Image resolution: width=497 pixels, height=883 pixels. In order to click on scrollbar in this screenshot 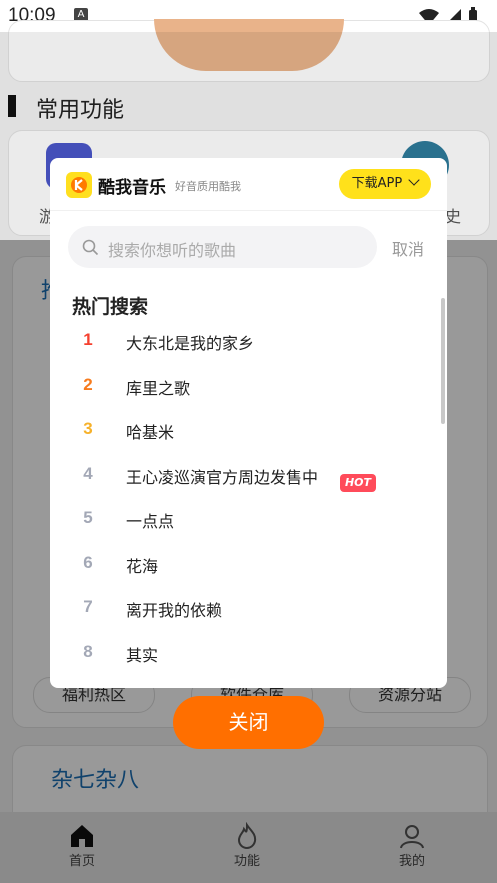, I will do `click(443, 361)`.